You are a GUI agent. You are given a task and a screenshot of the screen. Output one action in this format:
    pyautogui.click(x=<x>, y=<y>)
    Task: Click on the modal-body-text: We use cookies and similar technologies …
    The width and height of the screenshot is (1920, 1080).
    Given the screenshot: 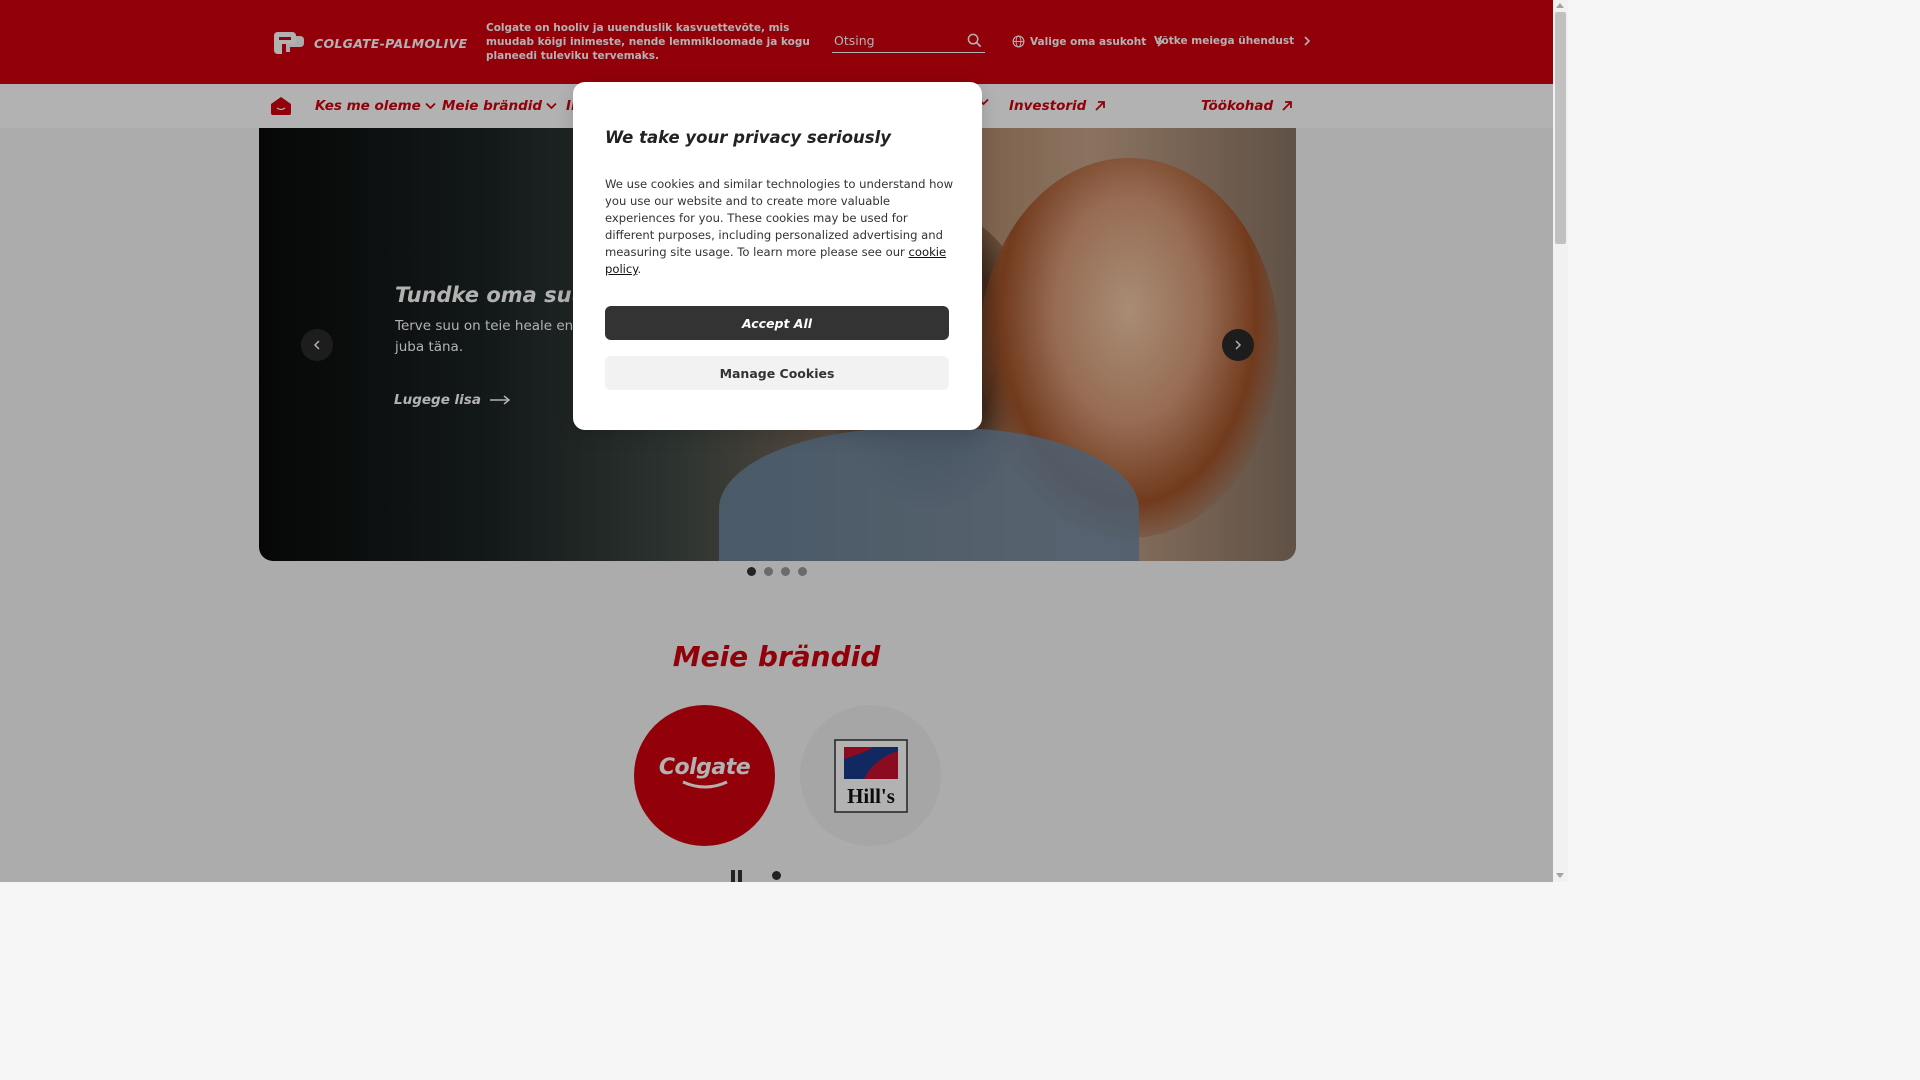 What is the action you would take?
    pyautogui.click(x=779, y=218)
    